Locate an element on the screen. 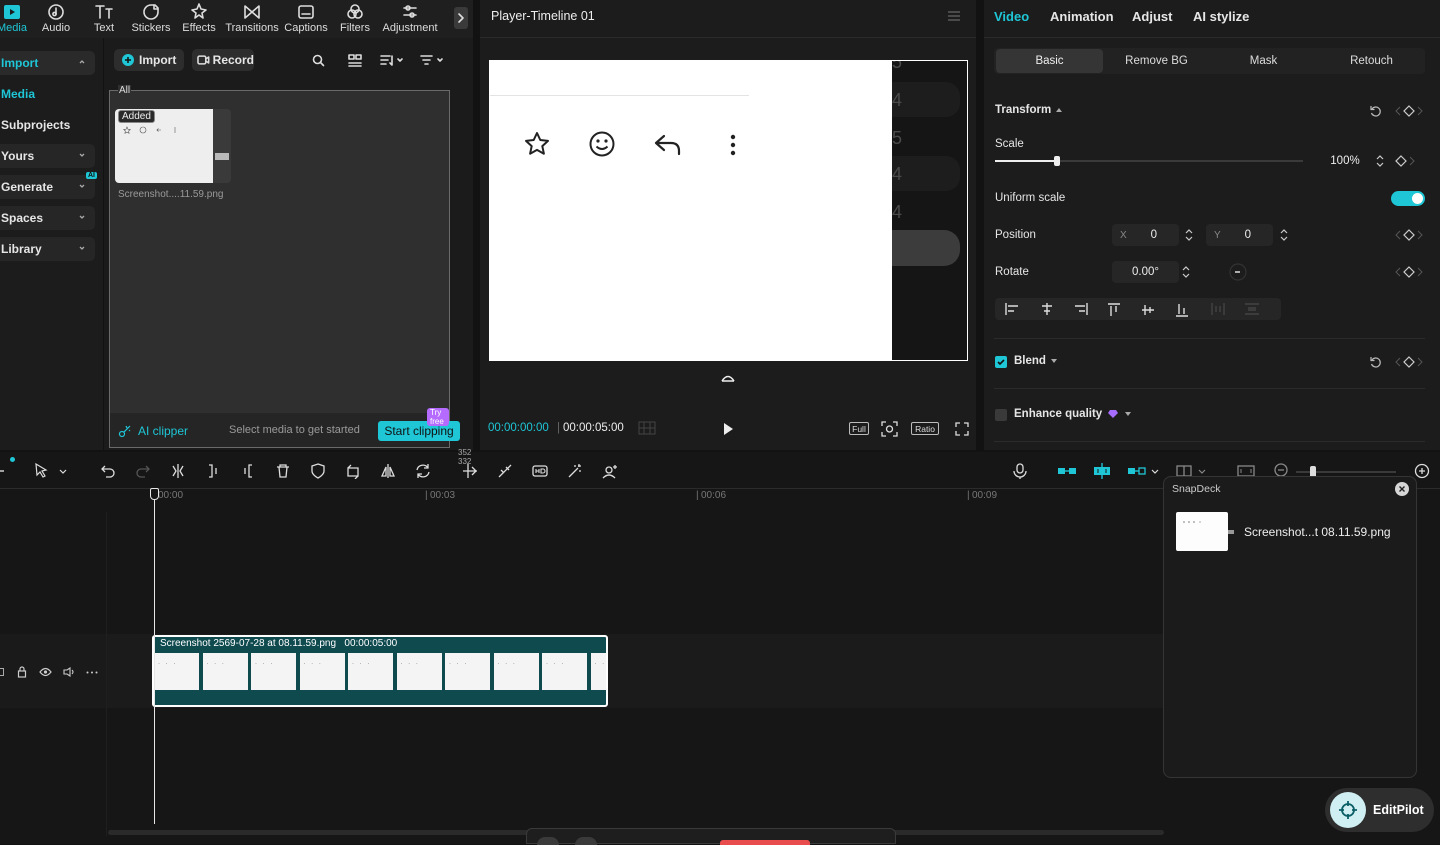 The width and height of the screenshot is (1440, 845). position-x-field: X 0 is located at coordinates (1145, 235).